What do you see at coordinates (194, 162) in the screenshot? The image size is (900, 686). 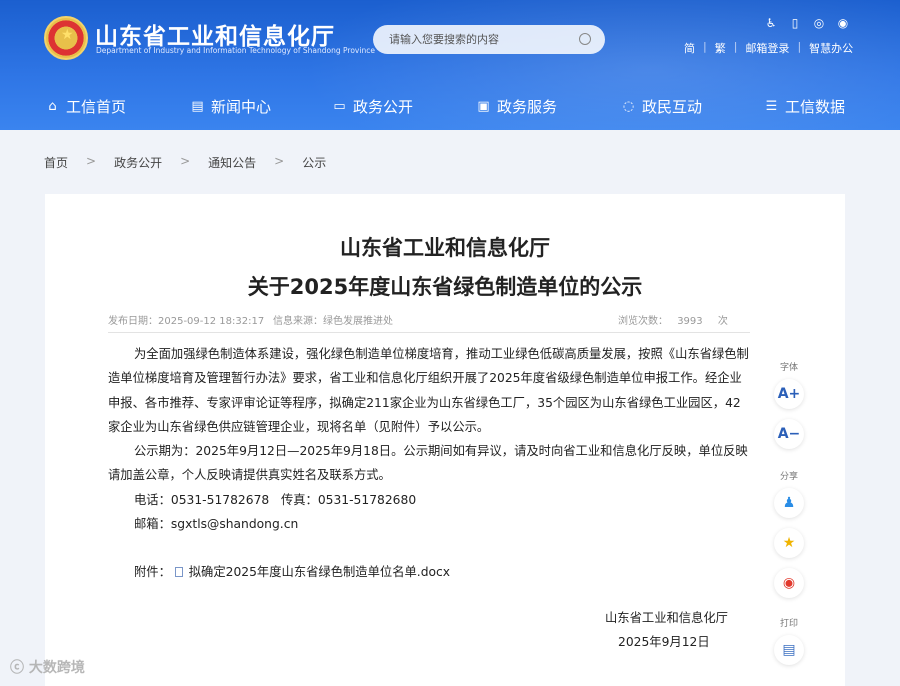 I see `breadcrumb: 首页 > 政务公开 > 通知公告 > 公示` at bounding box center [194, 162].